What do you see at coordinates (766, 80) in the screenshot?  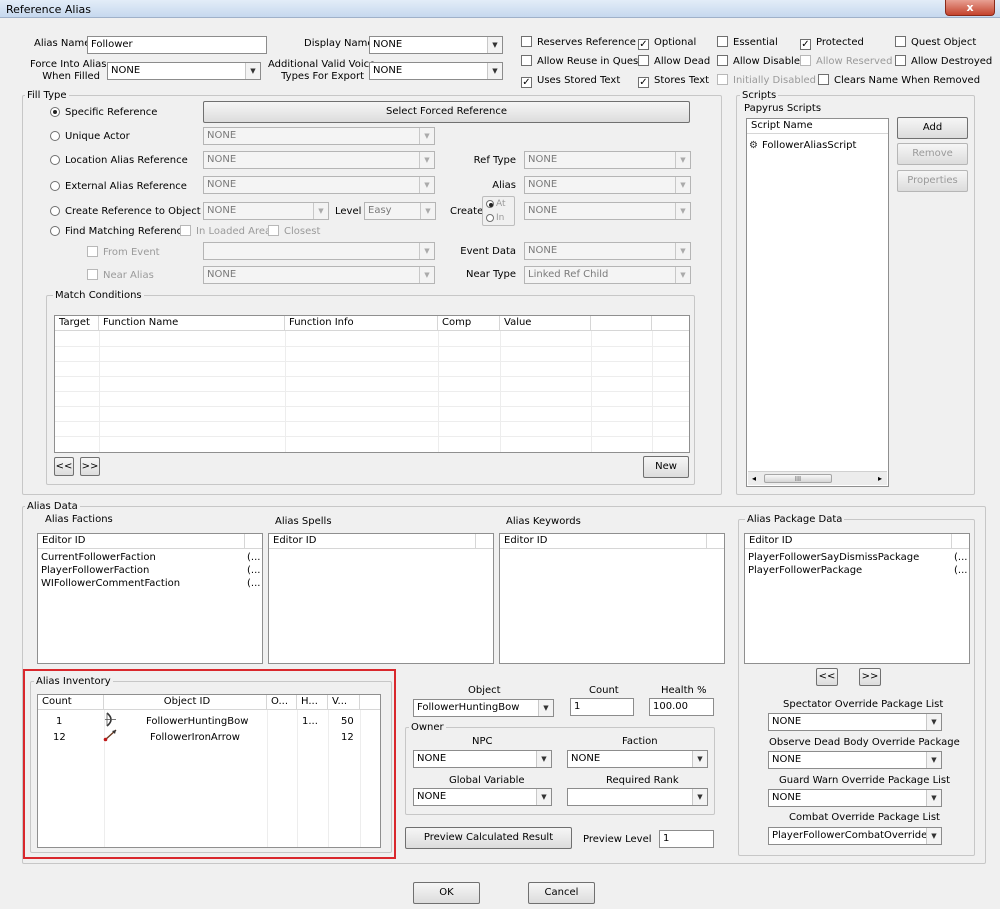 I see `initially-disabled-checkbox: Initially Disabled` at bounding box center [766, 80].